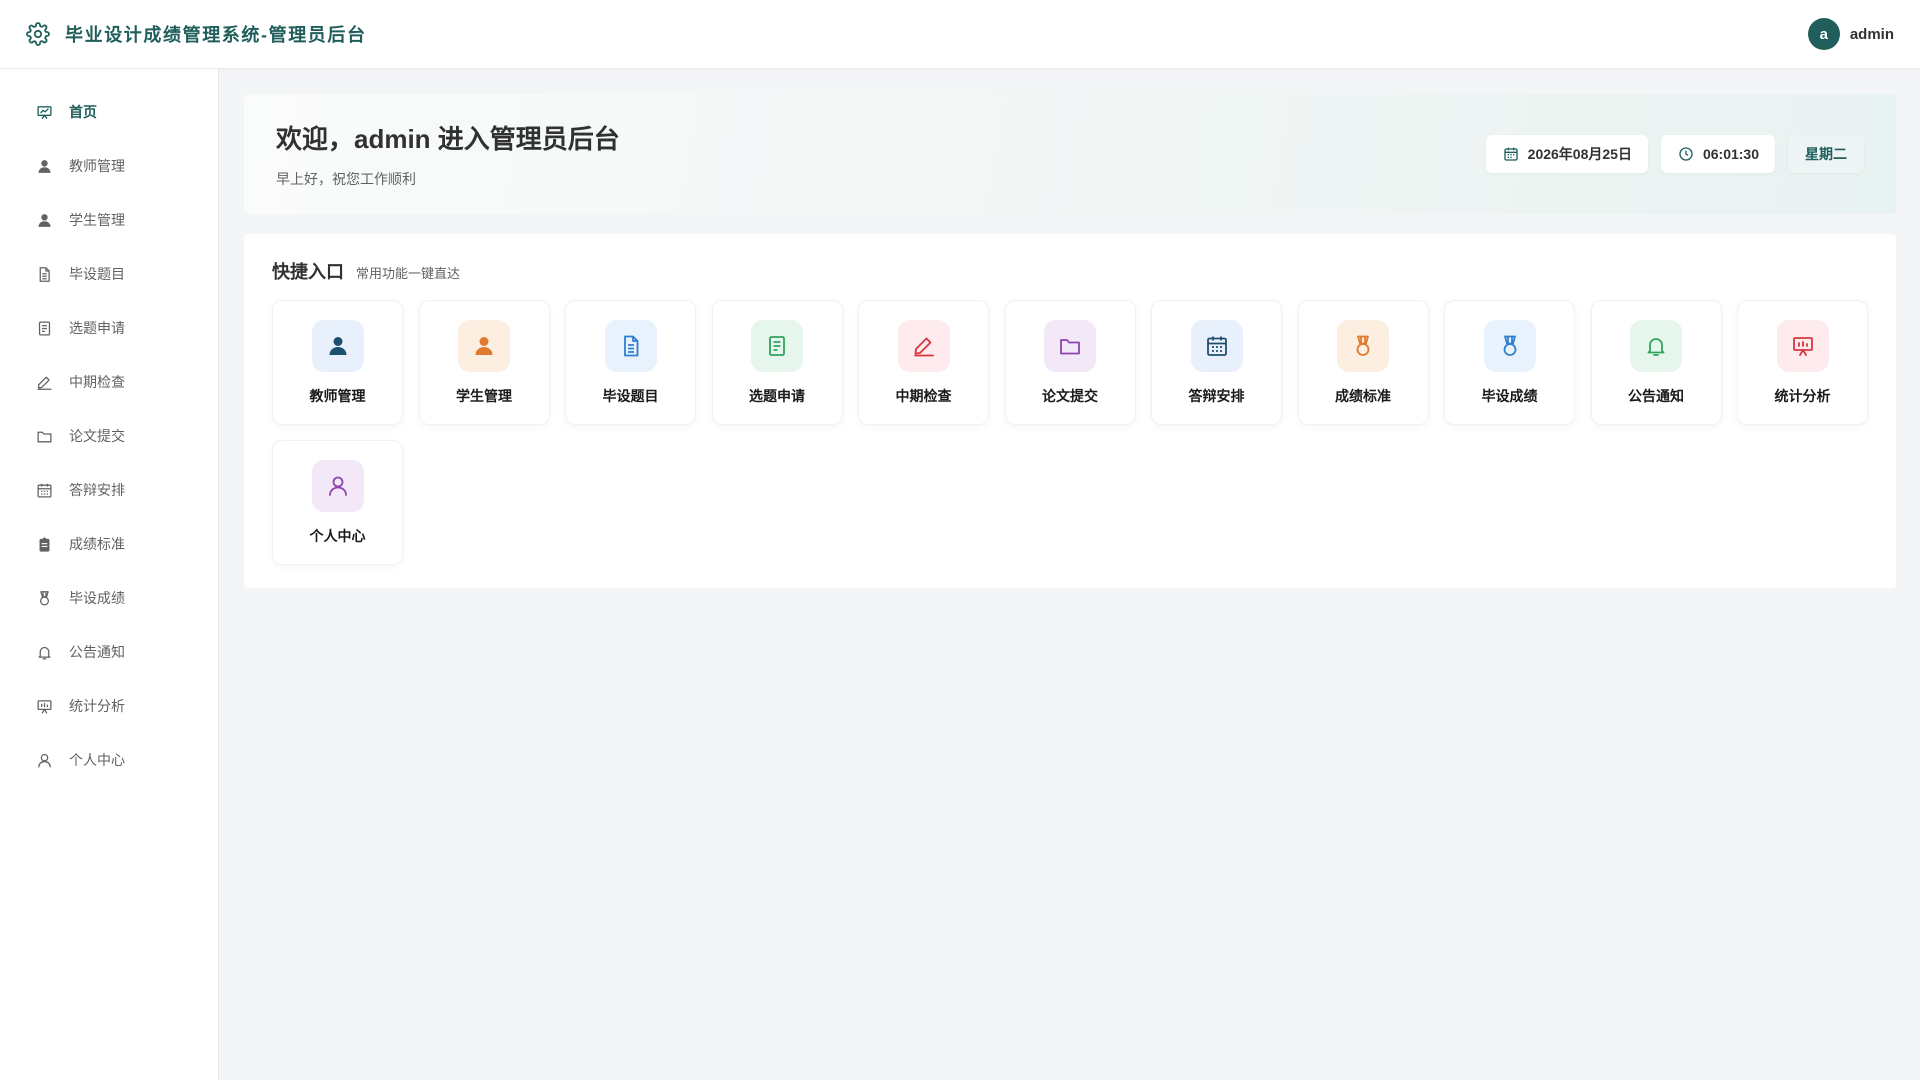  Describe the element at coordinates (44, 112) in the screenshot. I see `dashboard-icon` at that location.